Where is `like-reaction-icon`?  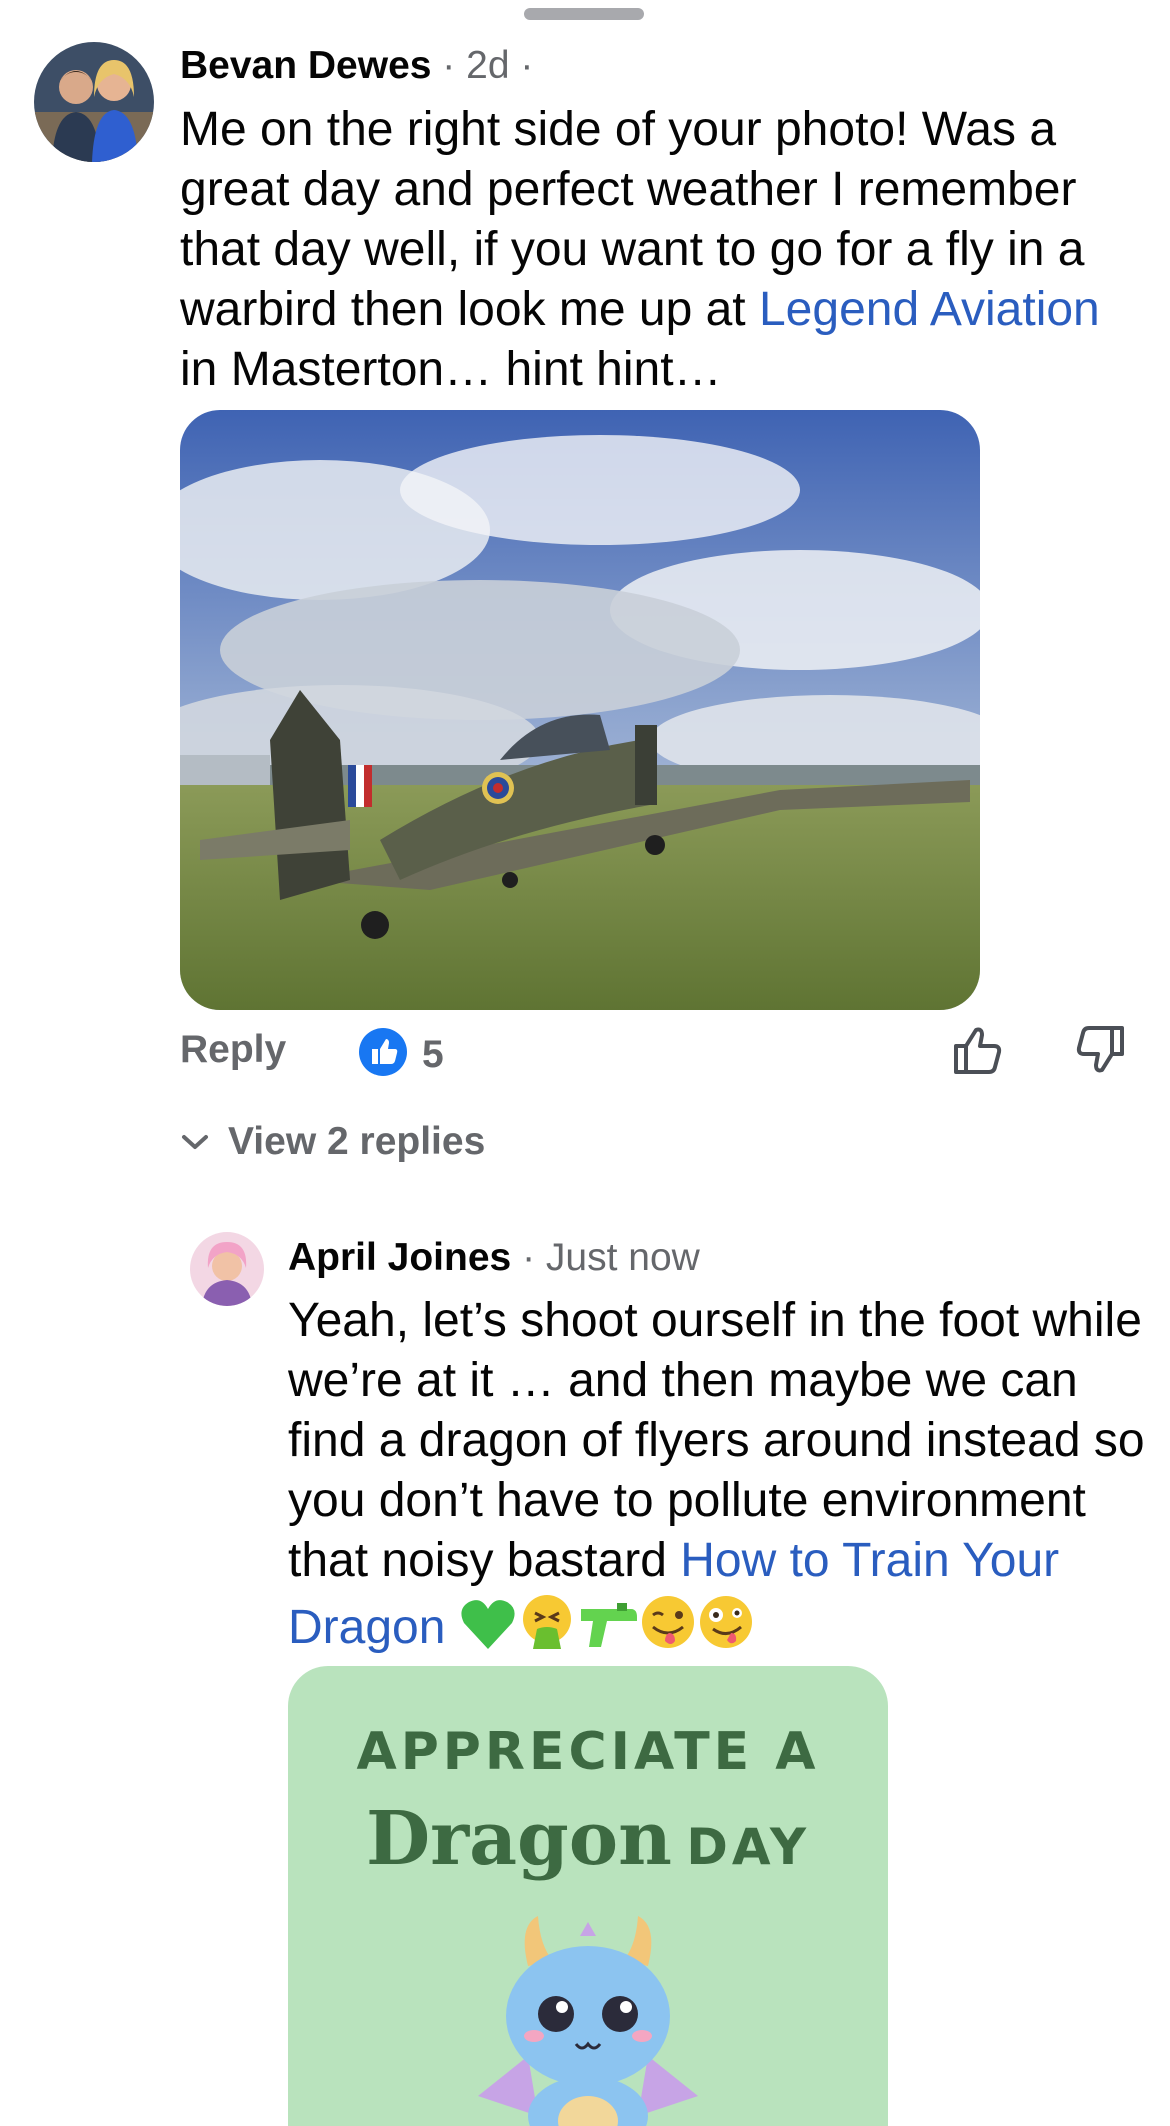 like-reaction-icon is located at coordinates (383, 1054).